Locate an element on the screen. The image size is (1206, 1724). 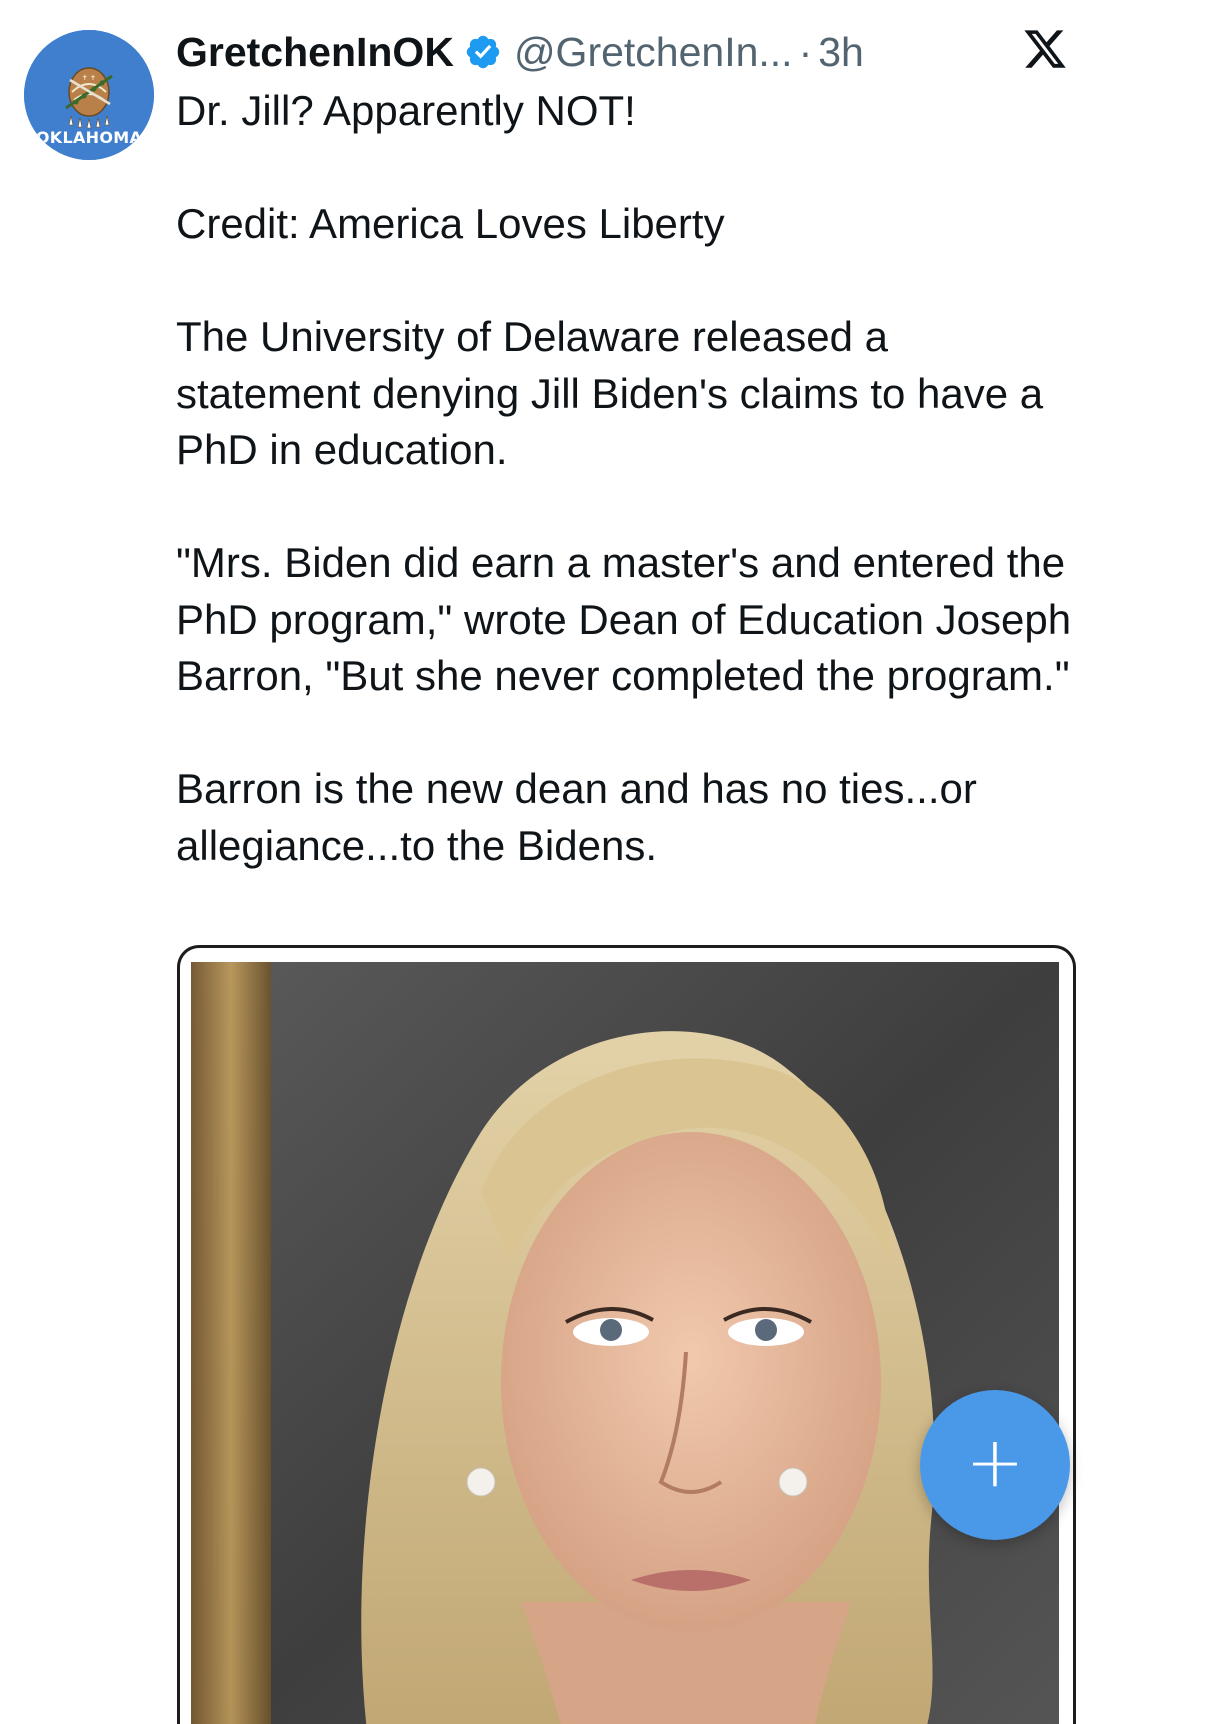
avatar-caption: OKLAHOMA is located at coordinates (89, 137).